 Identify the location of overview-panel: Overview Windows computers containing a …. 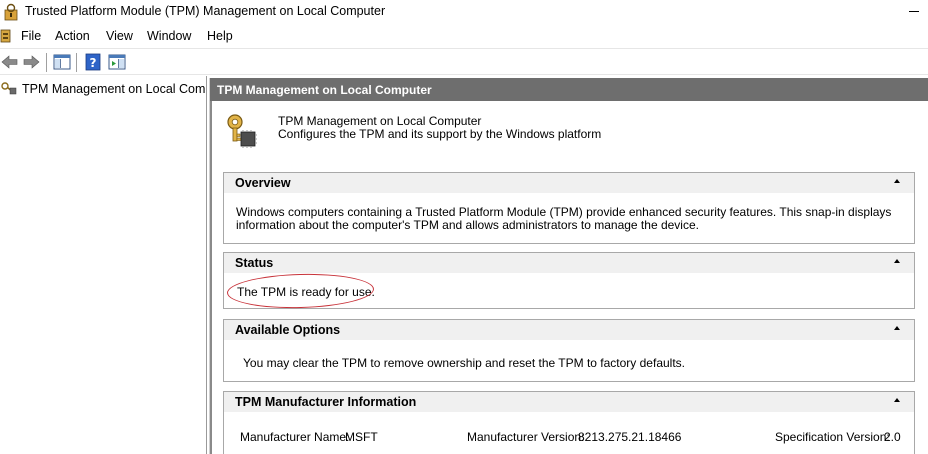
(569, 208).